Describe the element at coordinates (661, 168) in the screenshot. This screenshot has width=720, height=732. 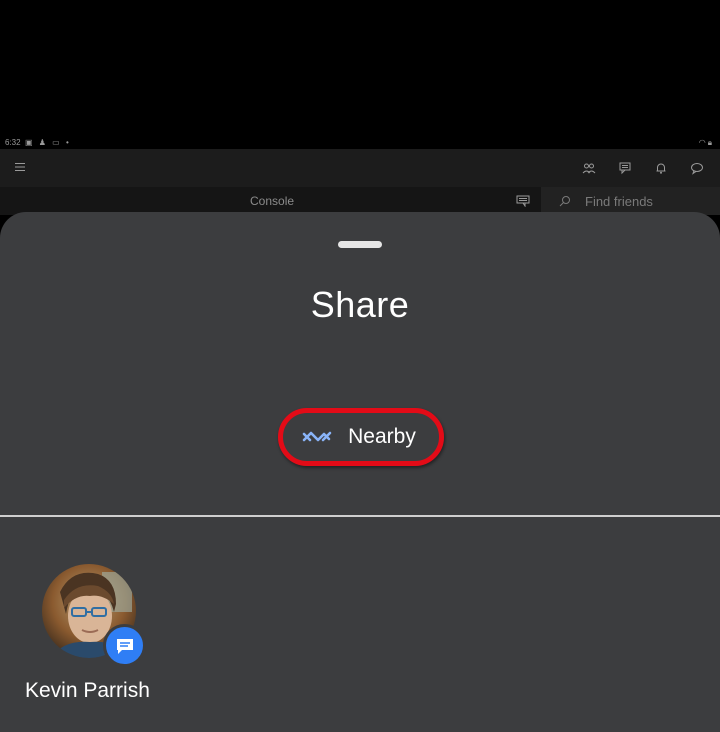
I see `bell-icon` at that location.